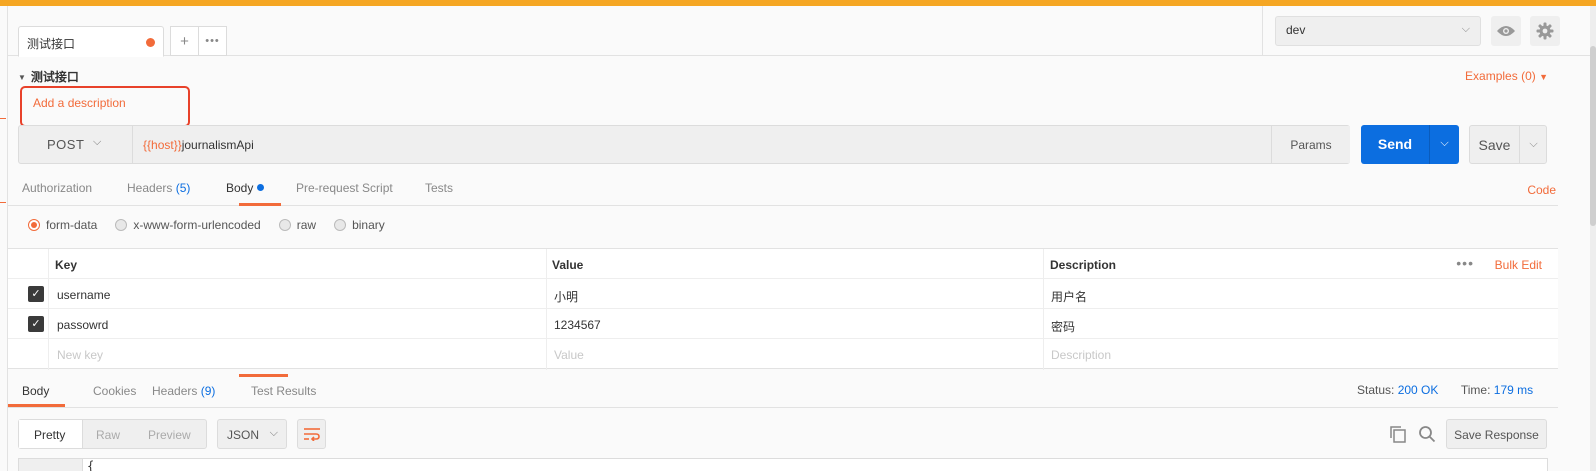 This screenshot has width=1596, height=471. I want to click on response-body-line: {, so click(91, 465).